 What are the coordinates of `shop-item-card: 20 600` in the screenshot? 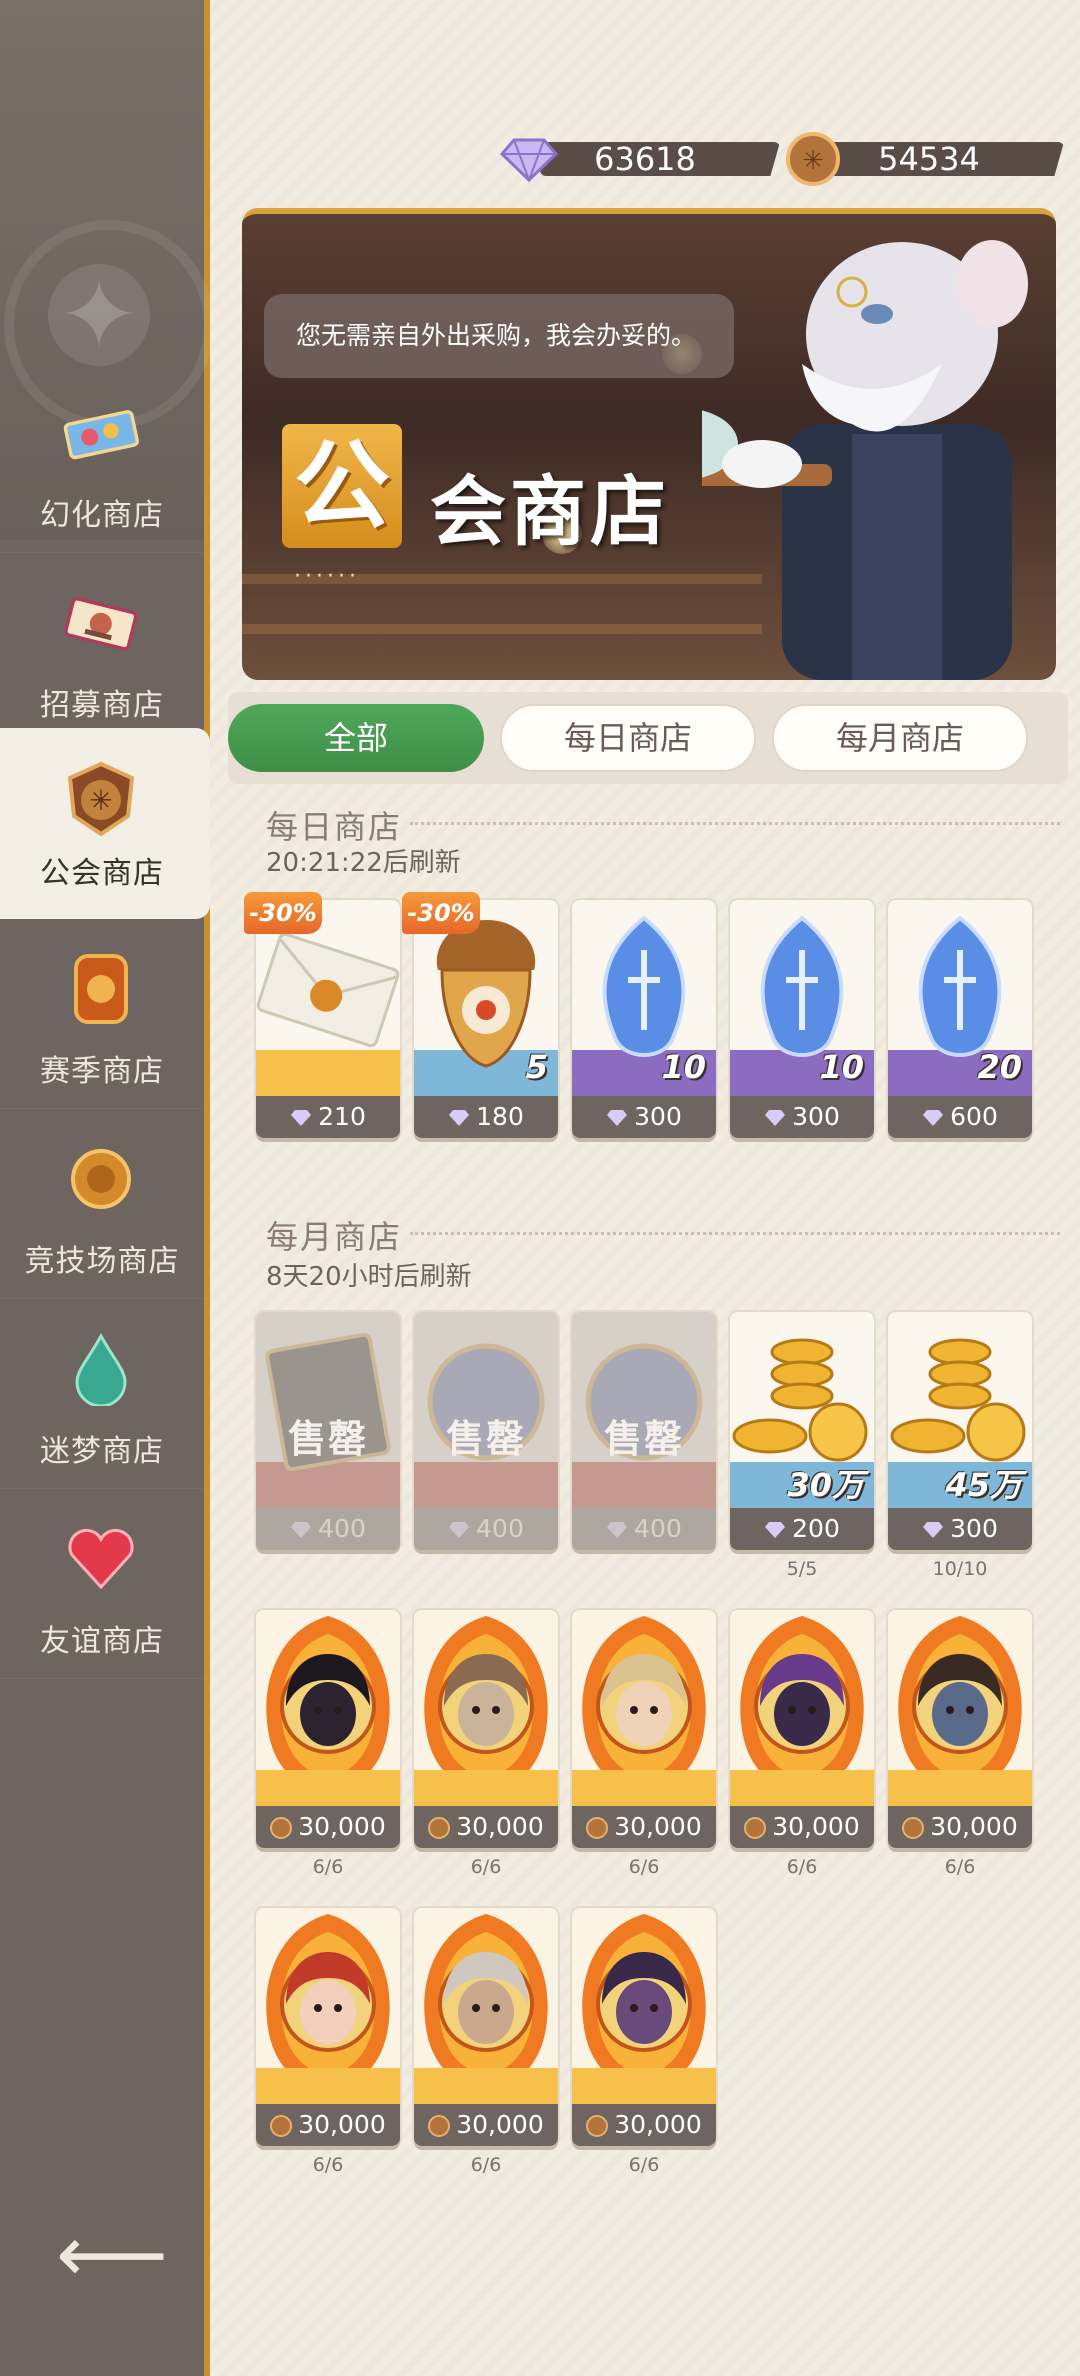 It's located at (960, 1019).